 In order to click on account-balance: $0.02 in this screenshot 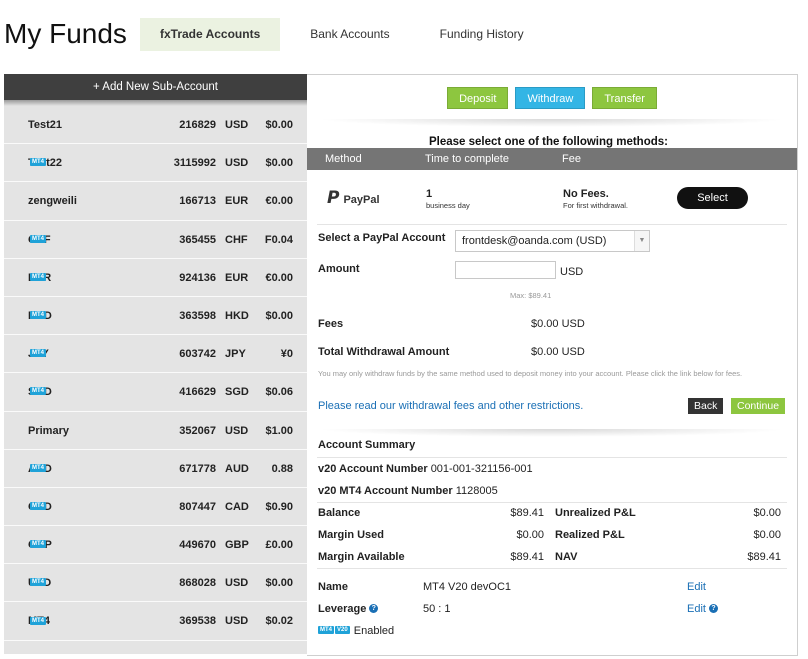, I will do `click(279, 621)`.